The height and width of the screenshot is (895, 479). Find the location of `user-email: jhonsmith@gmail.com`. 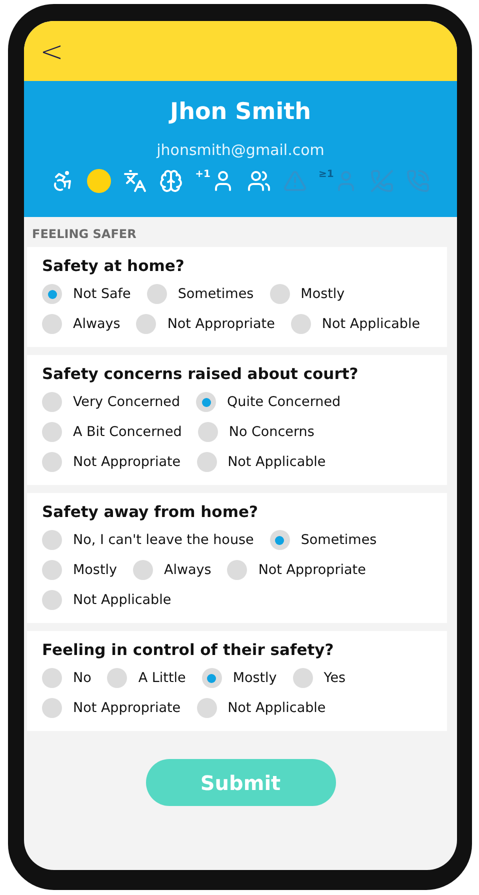

user-email: jhonsmith@gmail.com is located at coordinates (240, 150).